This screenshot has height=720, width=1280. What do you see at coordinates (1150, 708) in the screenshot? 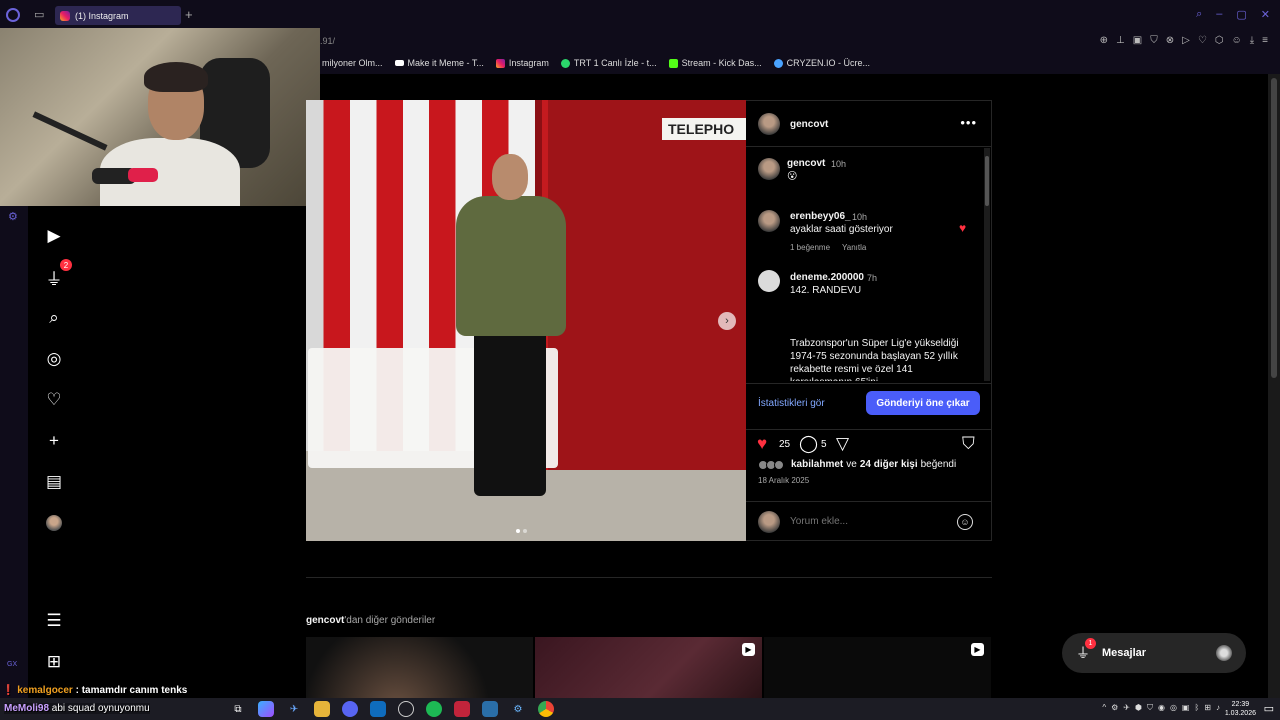
I see `tray-shield-icon: ⛉` at bounding box center [1150, 708].